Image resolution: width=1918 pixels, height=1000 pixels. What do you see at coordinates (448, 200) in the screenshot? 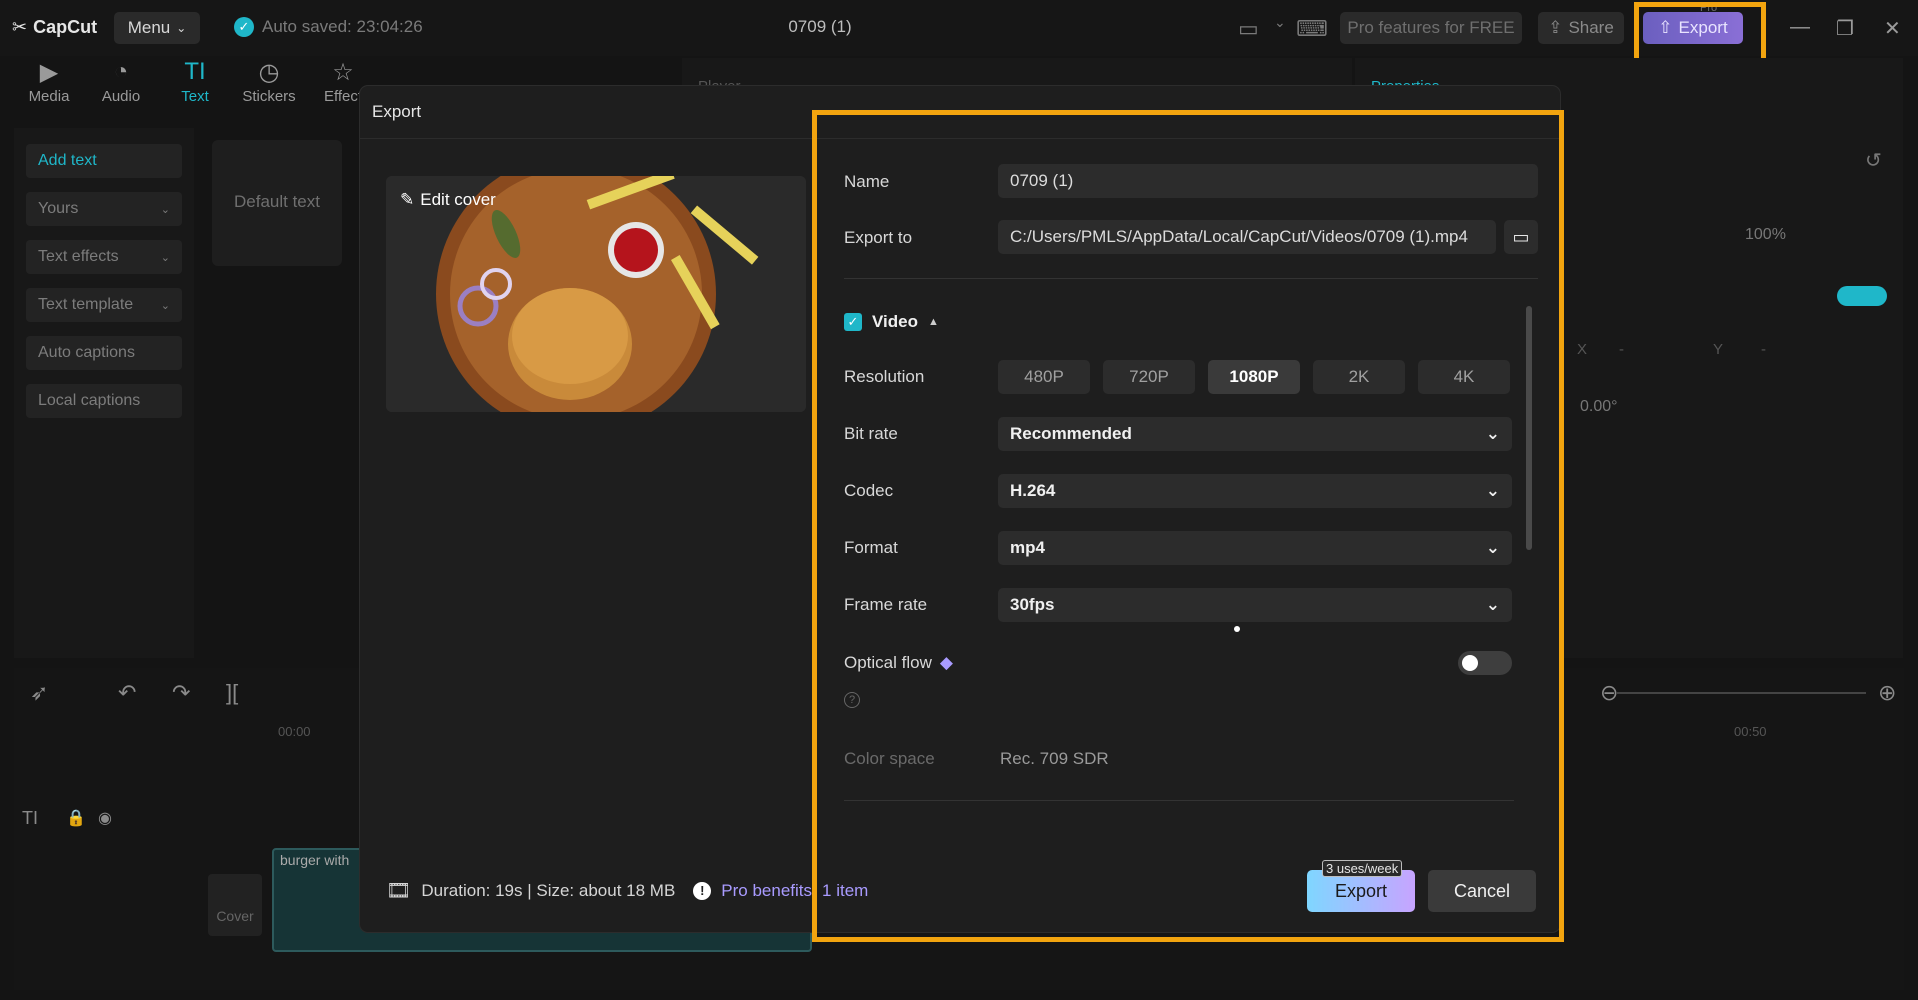
I see `edit-cover-button: ✎ Edit cover` at bounding box center [448, 200].